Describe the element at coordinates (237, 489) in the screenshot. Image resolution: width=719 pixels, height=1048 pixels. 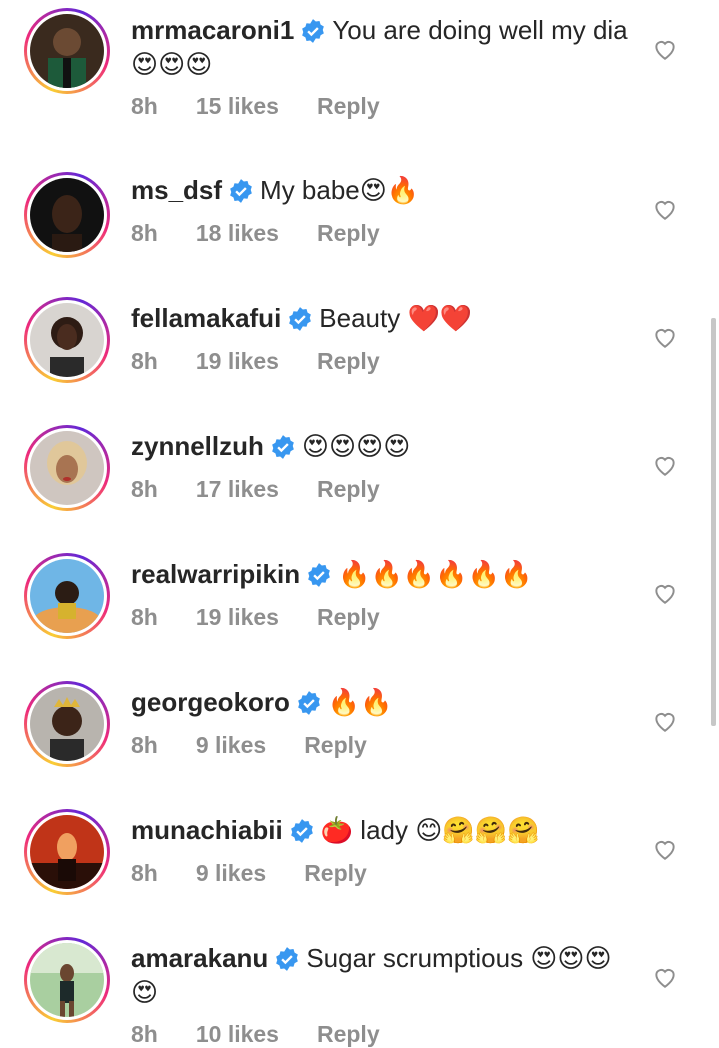
I see `likes-count: 17 likes` at that location.